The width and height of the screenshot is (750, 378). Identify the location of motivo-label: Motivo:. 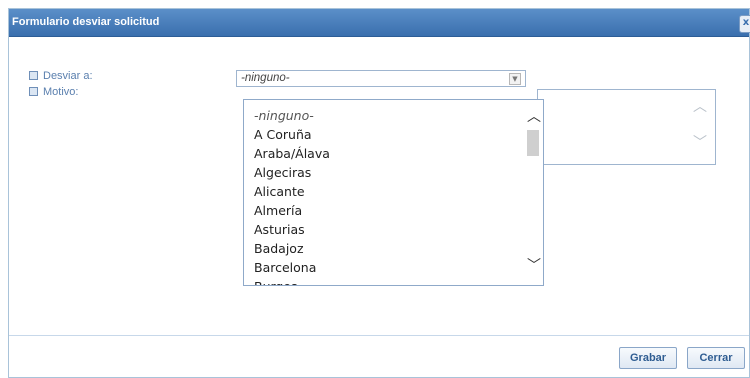
(53, 92).